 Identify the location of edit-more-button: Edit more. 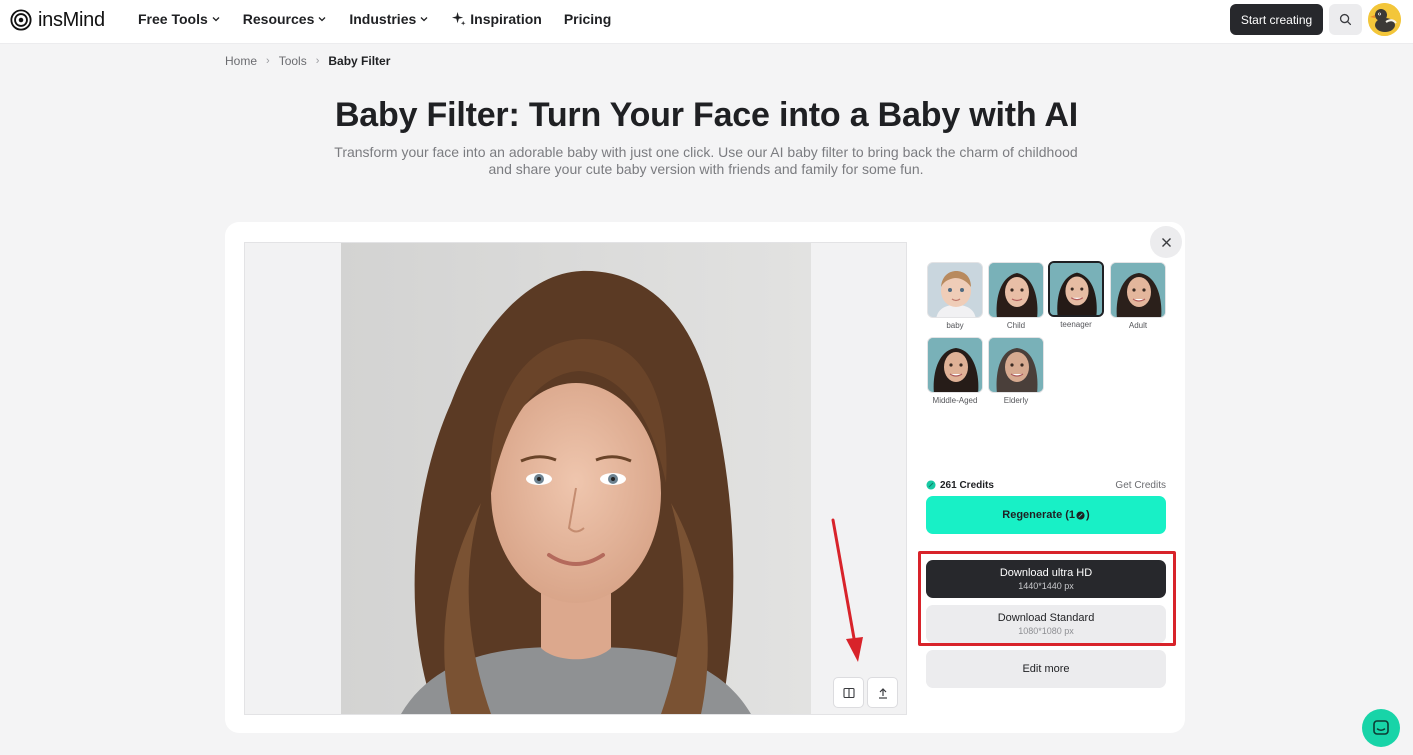
(1046, 669).